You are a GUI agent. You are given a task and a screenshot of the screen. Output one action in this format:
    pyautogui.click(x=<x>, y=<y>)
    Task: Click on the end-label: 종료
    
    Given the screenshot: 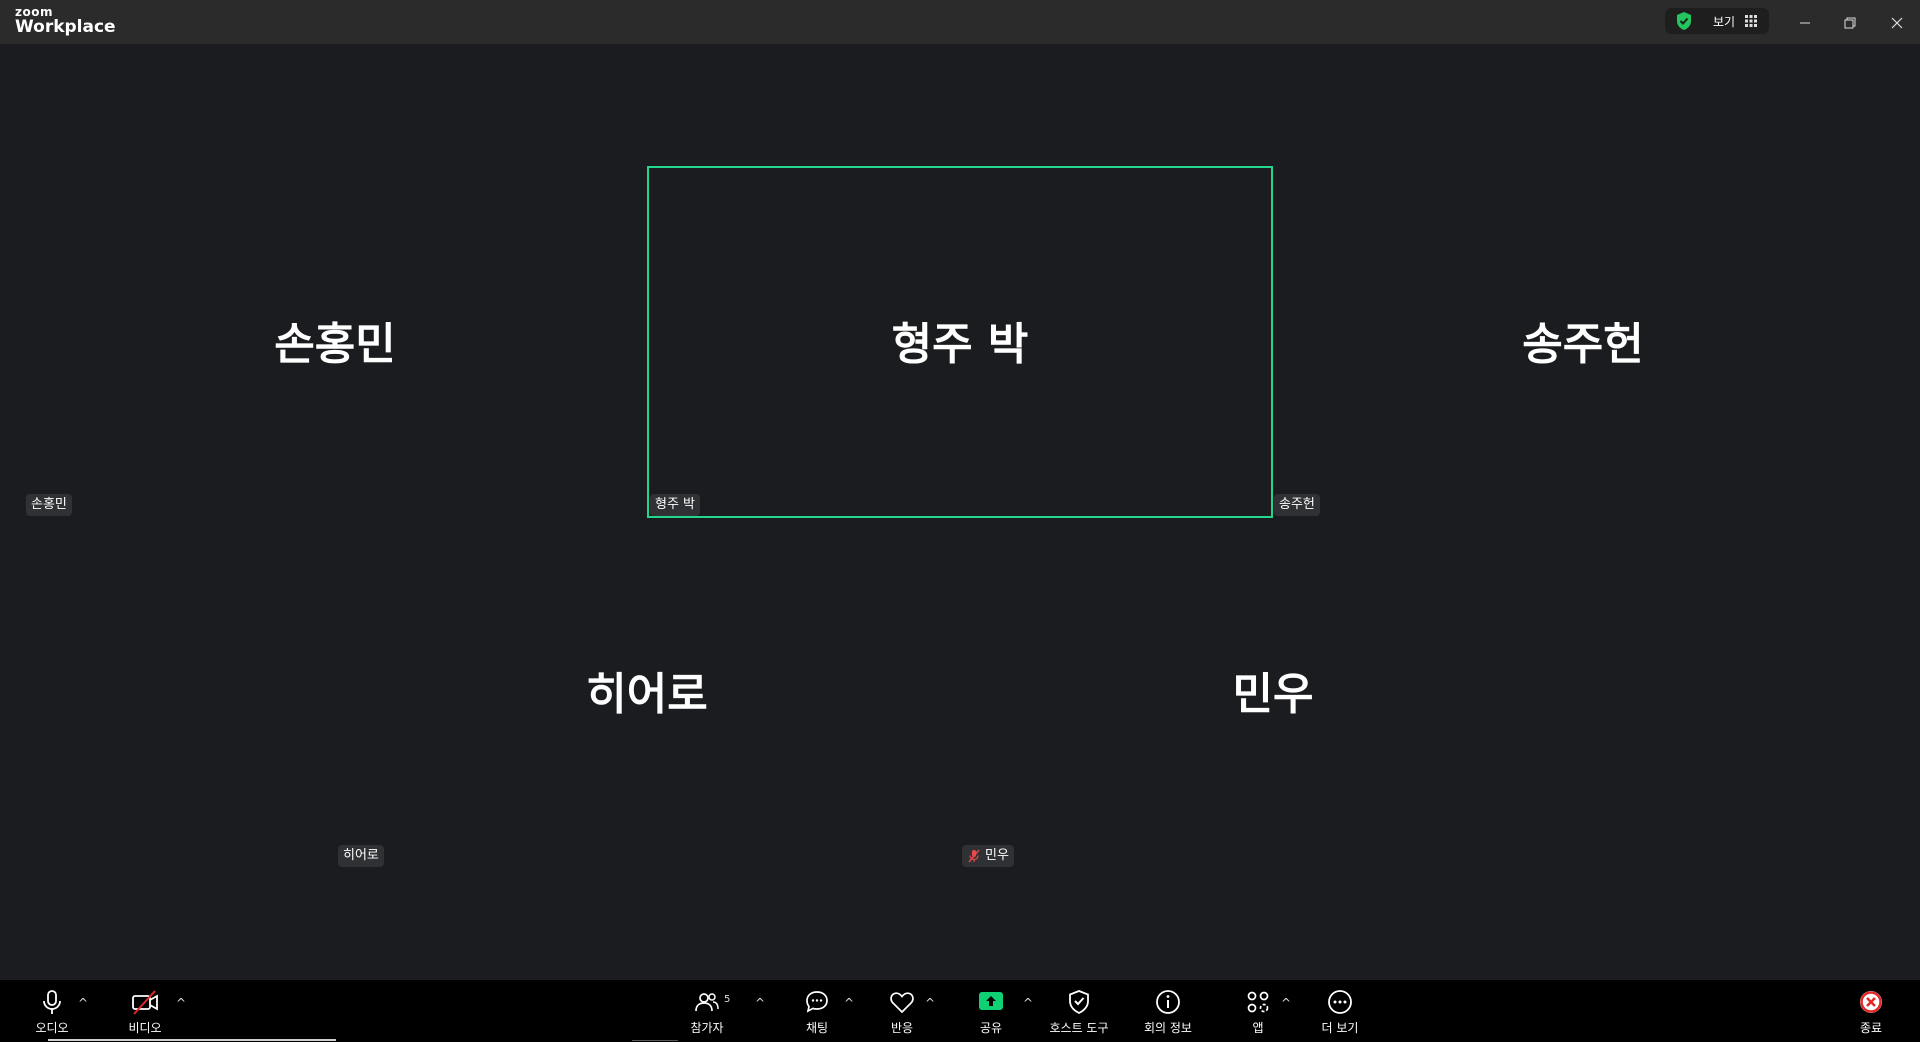 What is the action you would take?
    pyautogui.click(x=1871, y=1028)
    